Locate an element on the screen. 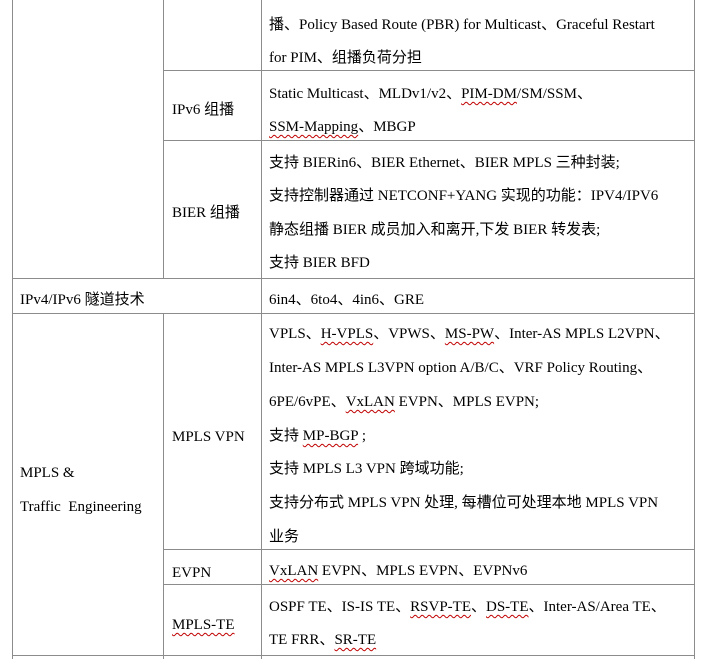 Image resolution: width=702 pixels, height=659 pixels. feature-line: 支持 BIERin6、BIER Ethernet、BIER MPLS 三种封装; is located at coordinates (444, 163).